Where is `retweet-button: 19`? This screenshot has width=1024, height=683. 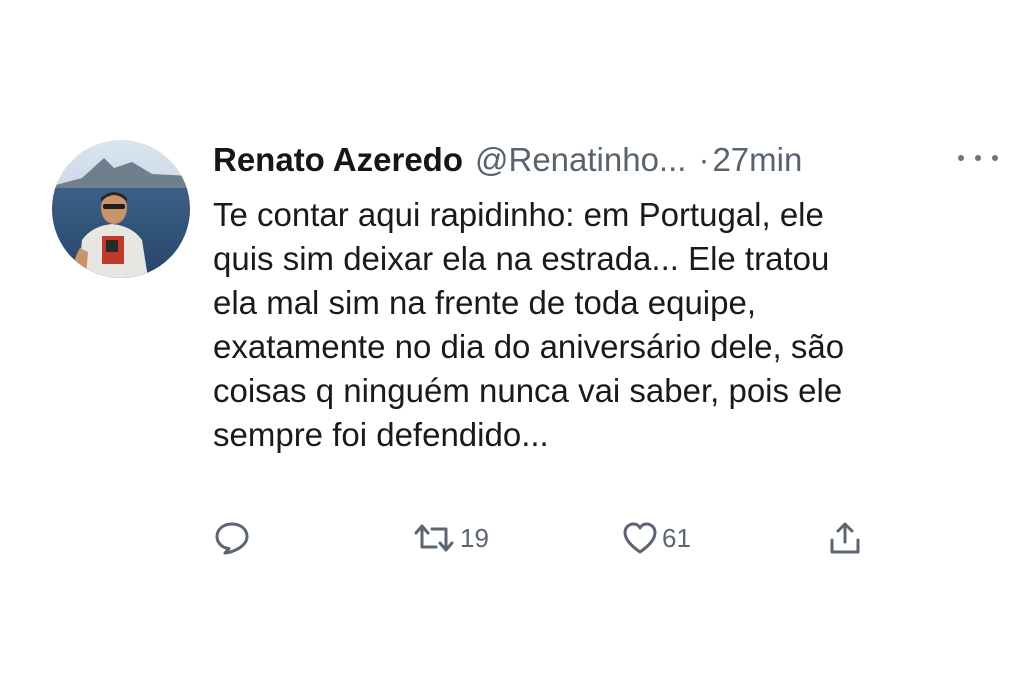
retweet-button: 19 is located at coordinates (450, 538).